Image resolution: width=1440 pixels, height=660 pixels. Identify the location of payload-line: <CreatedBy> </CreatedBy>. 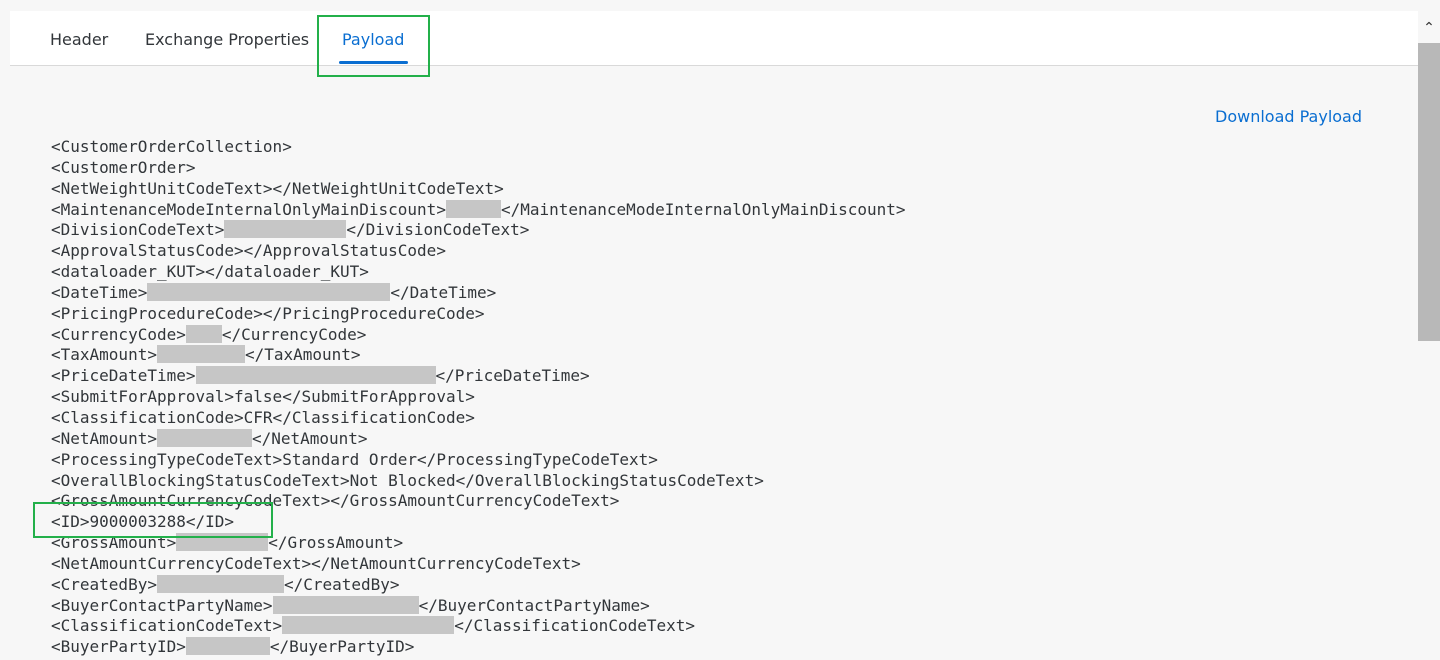
(225, 584).